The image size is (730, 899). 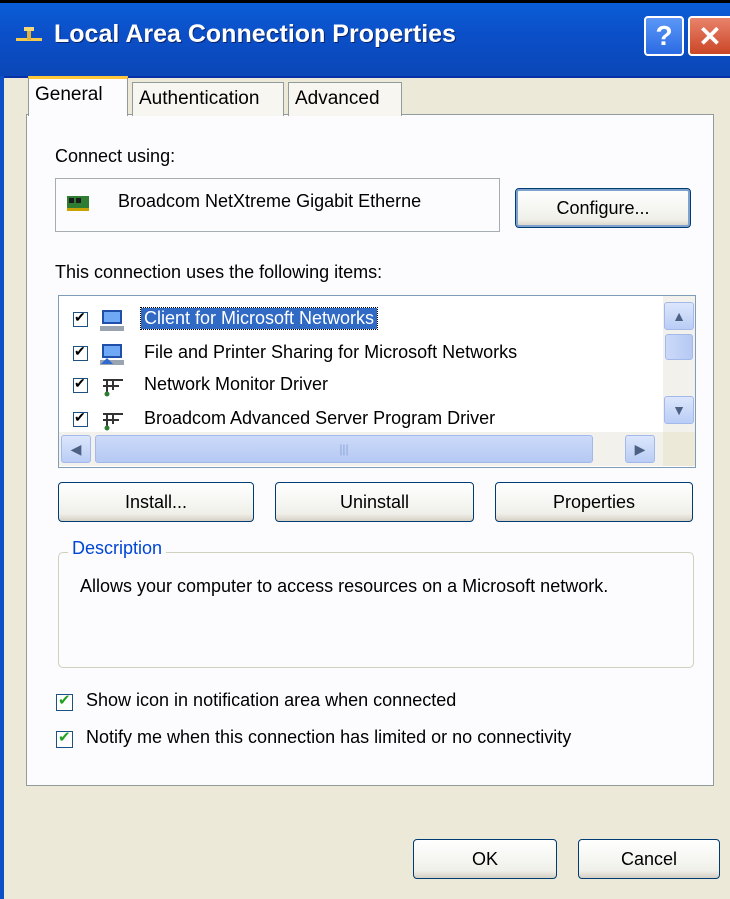 I want to click on adapter-field: Broadcom NetXtreme Gigabit Etherne, so click(x=277, y=205).